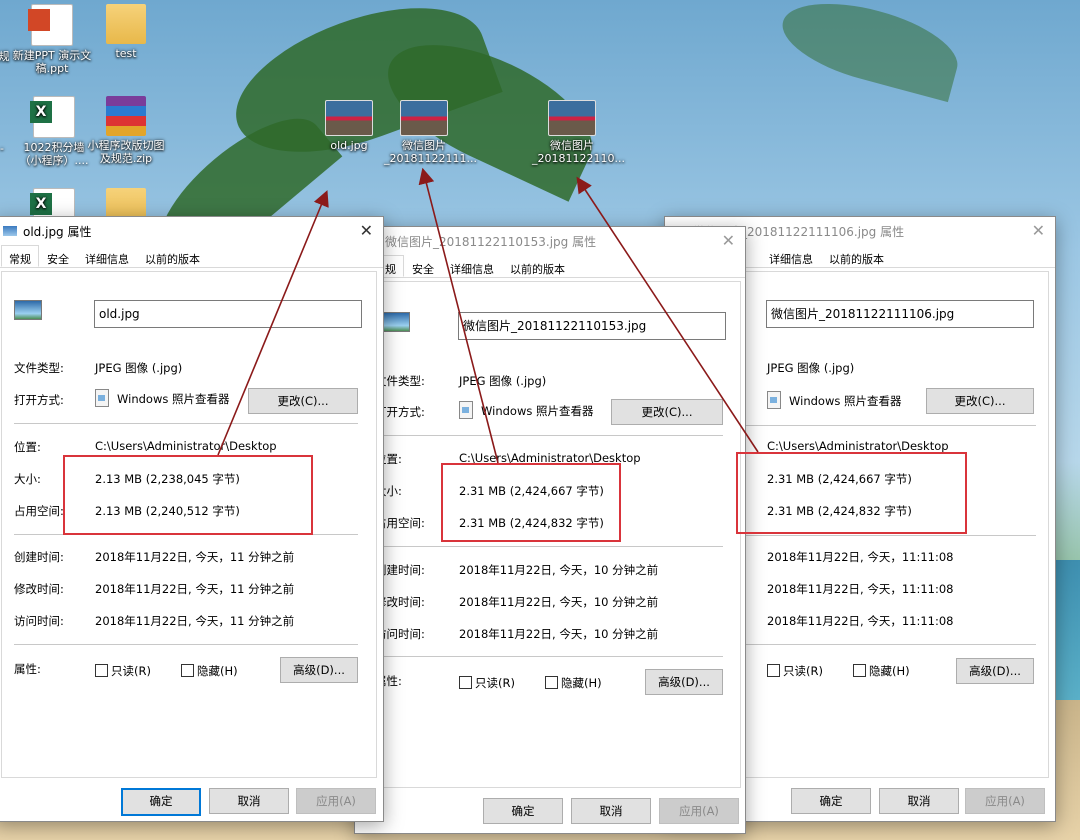 This screenshot has width=1080, height=840. What do you see at coordinates (860, 589) in the screenshot?
I see `modified-value: 2018年11月22日, 今天，11:11:08` at bounding box center [860, 589].